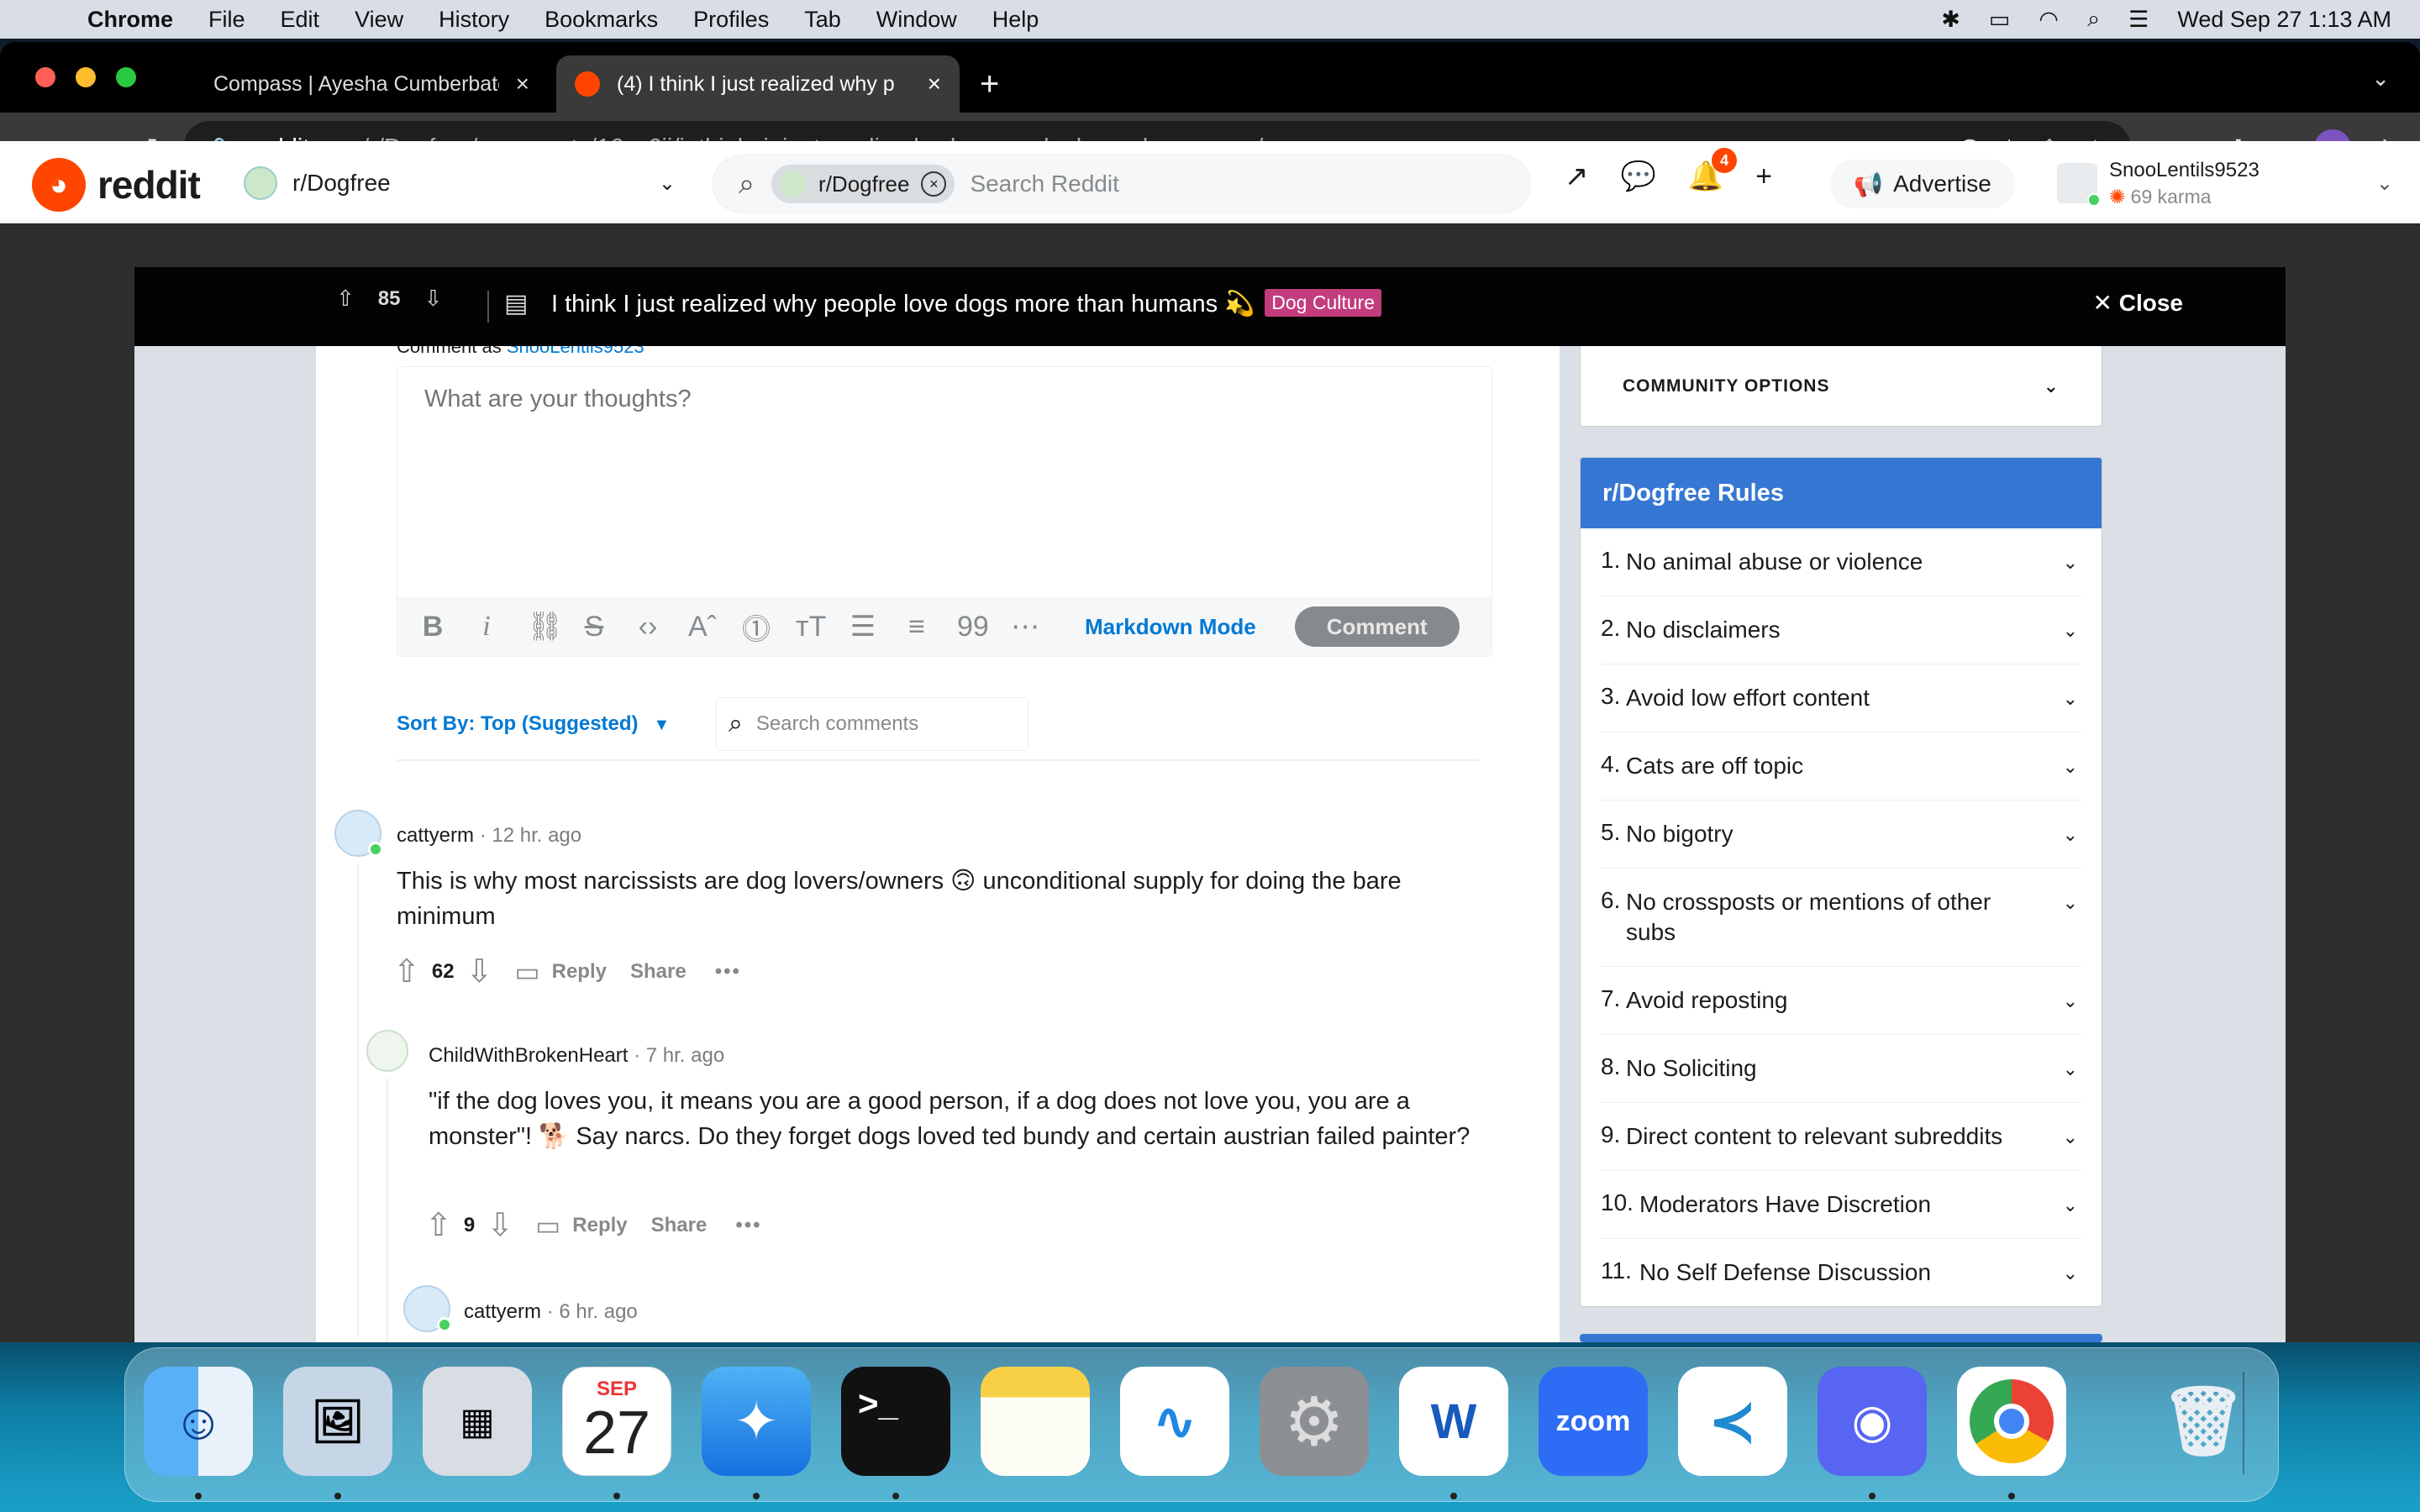 The height and width of the screenshot is (1512, 2420). Describe the element at coordinates (1841, 1069) in the screenshot. I see `rule-item: 8. No Soliciting ⌄` at that location.